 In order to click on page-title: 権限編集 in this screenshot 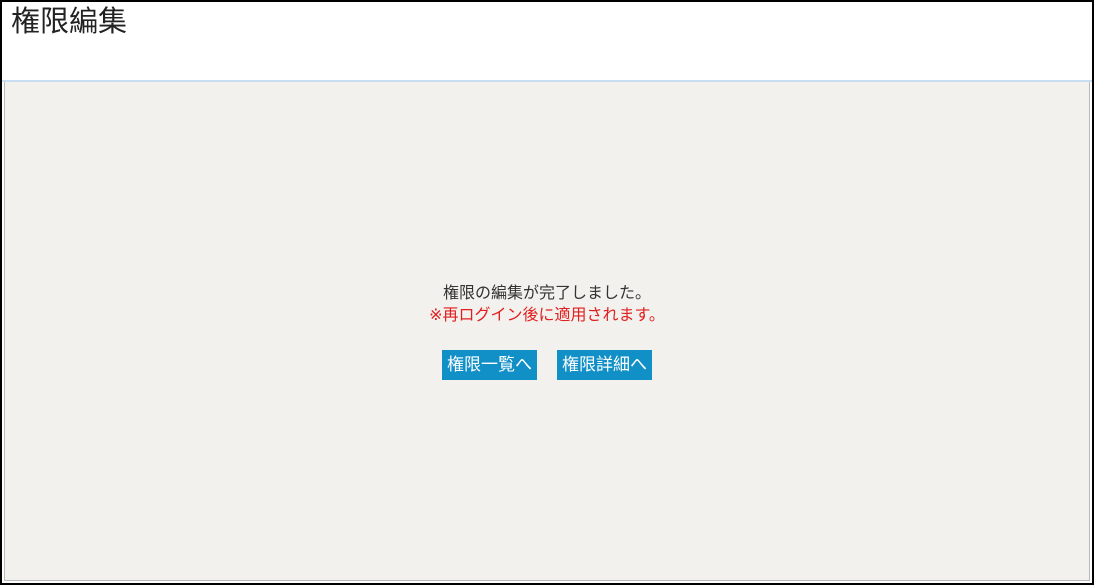, I will do `click(69, 21)`.